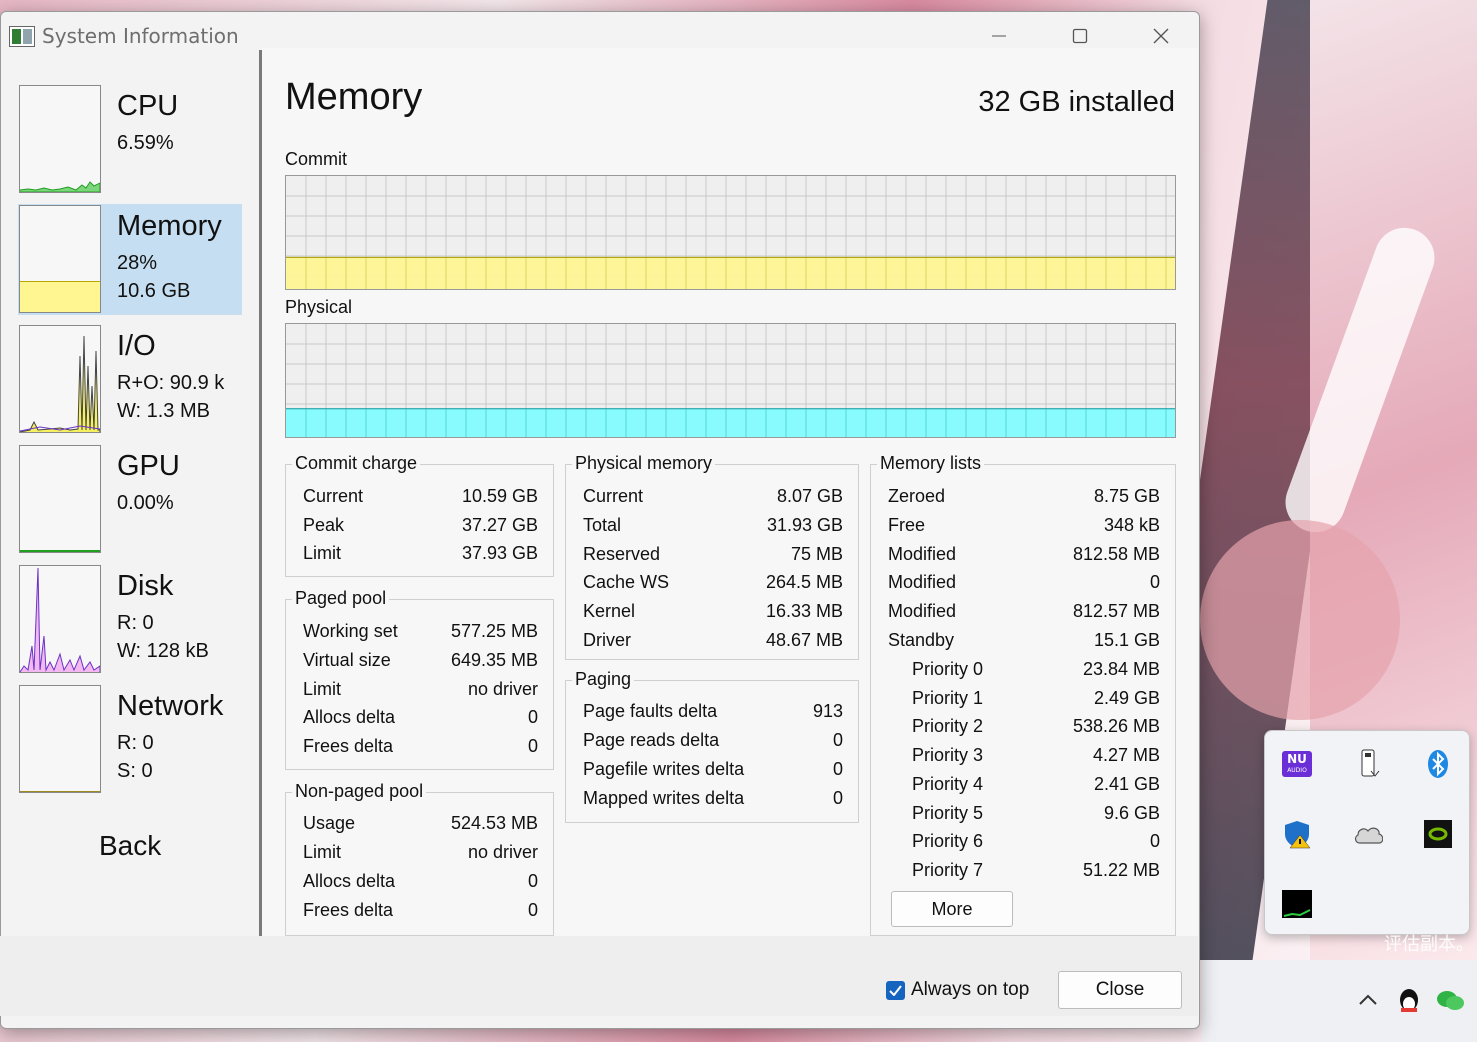 Image resolution: width=1477 pixels, height=1042 pixels. What do you see at coordinates (135, 771) in the screenshot?
I see `sidebar-item-value: S: 0` at bounding box center [135, 771].